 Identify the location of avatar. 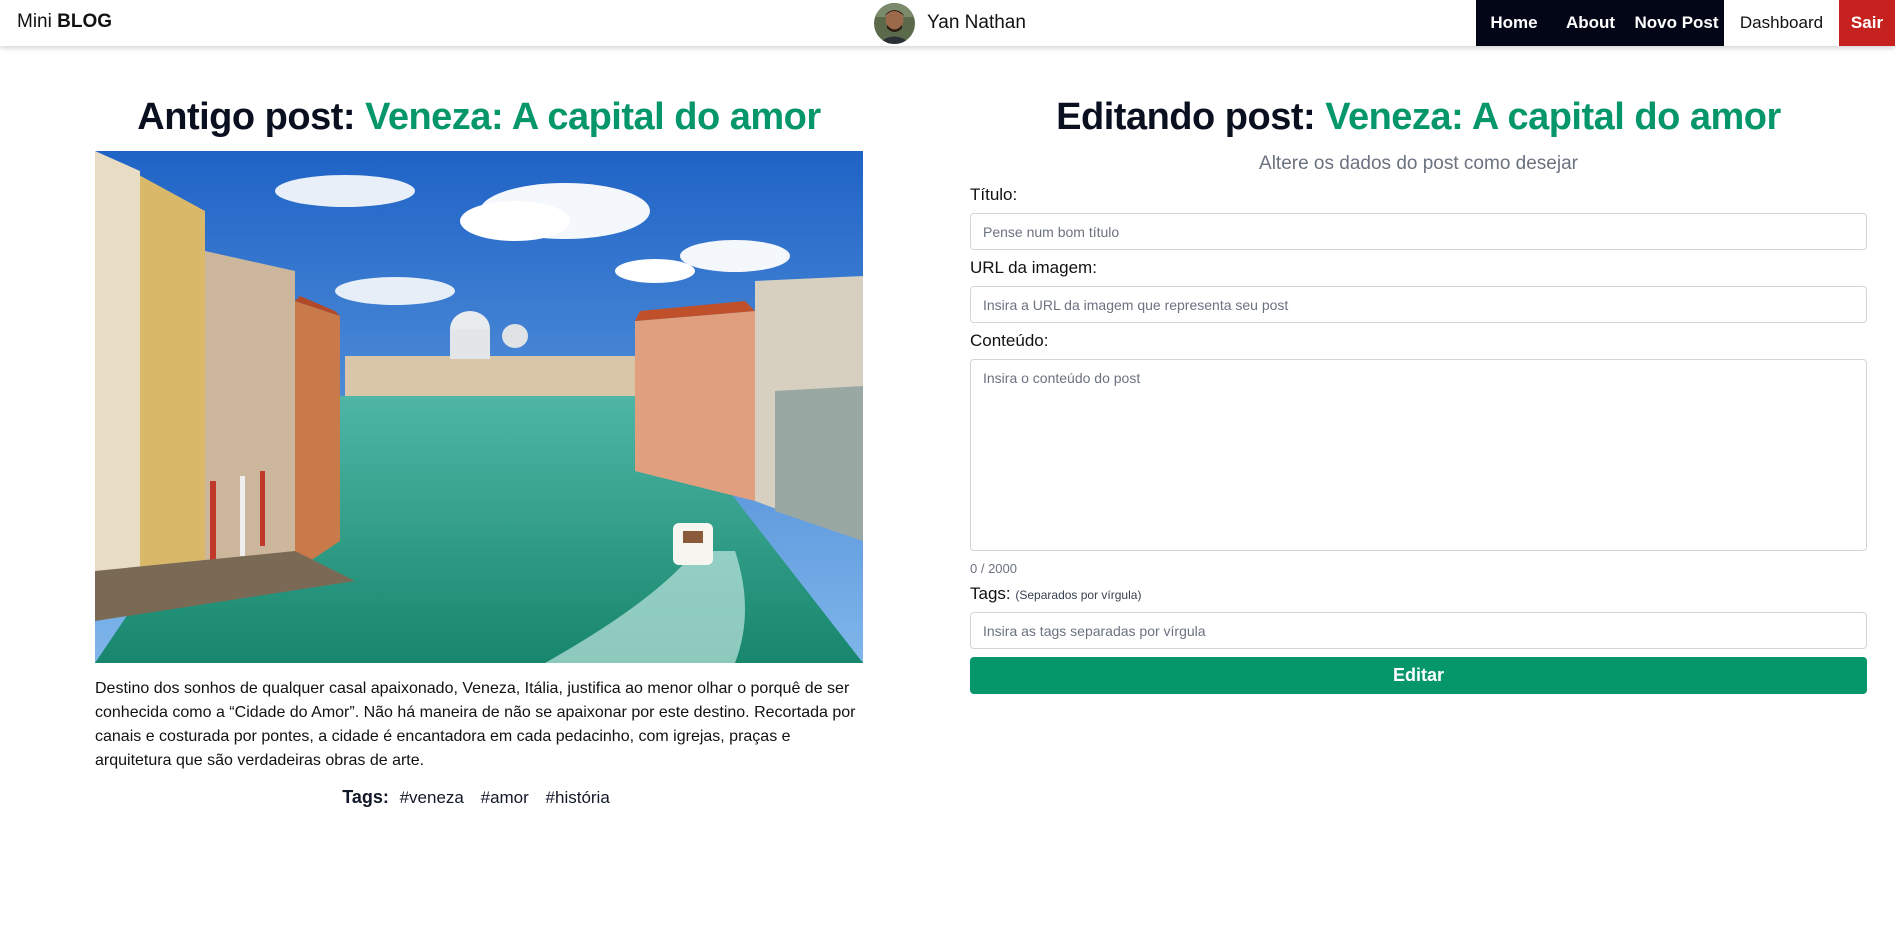
(894, 23).